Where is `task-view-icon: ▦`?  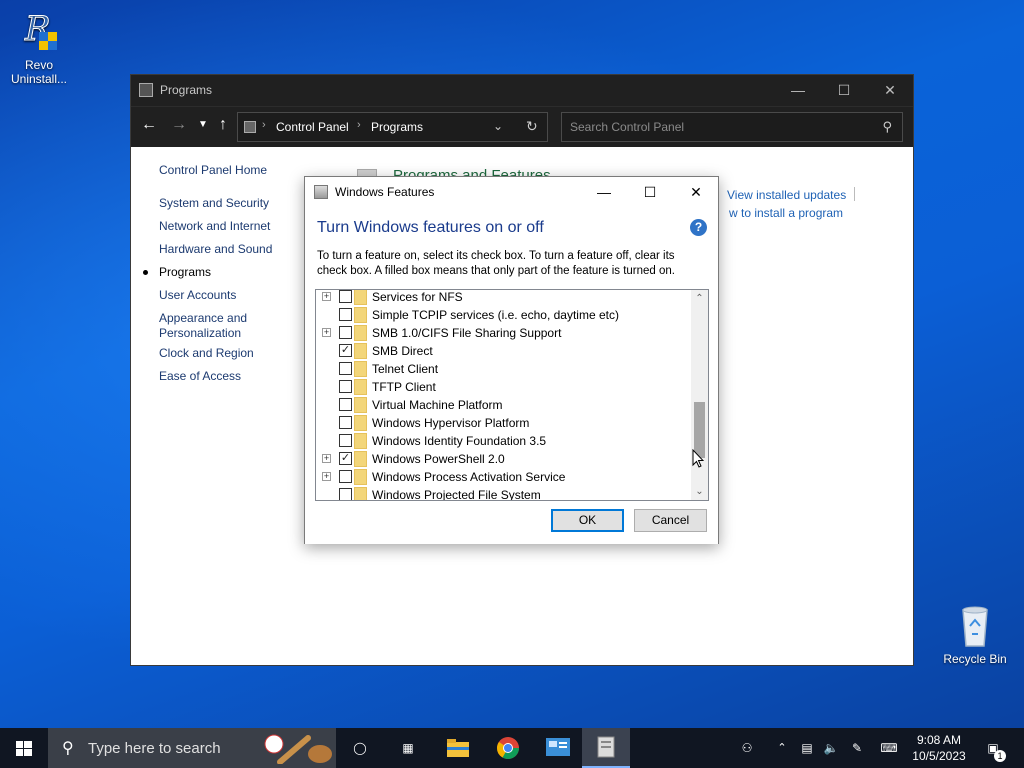 task-view-icon: ▦ is located at coordinates (408, 748).